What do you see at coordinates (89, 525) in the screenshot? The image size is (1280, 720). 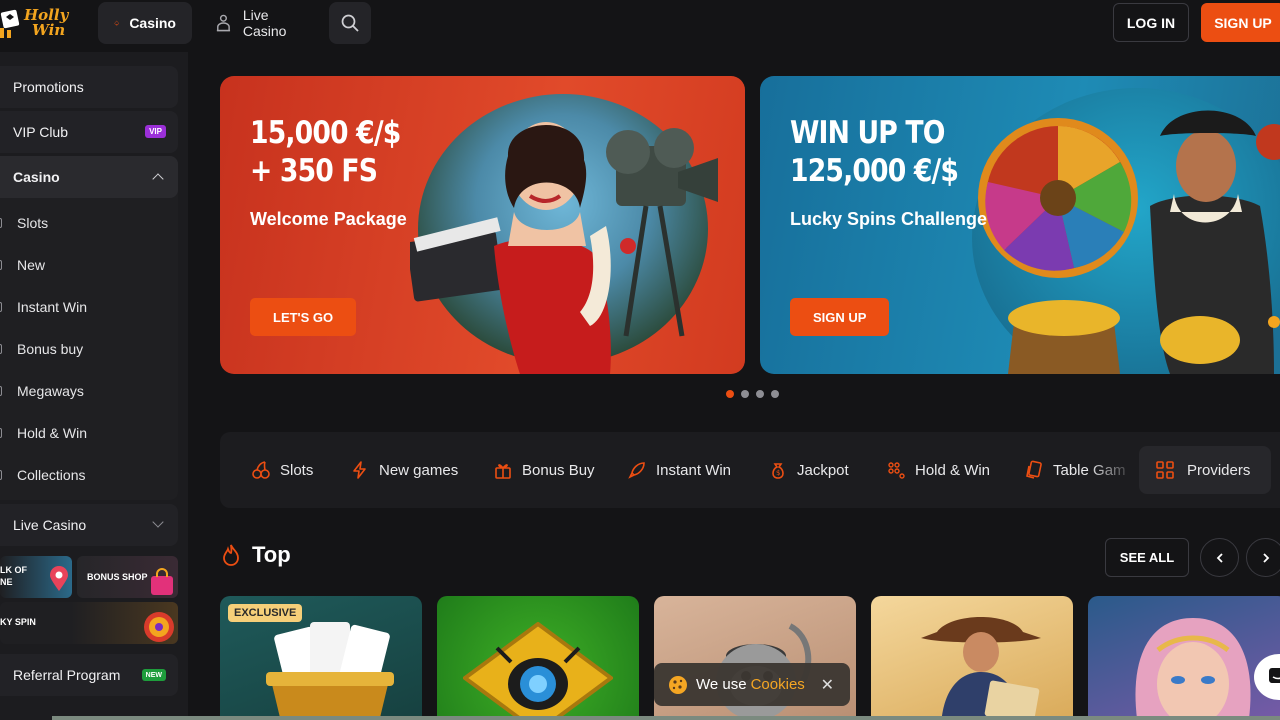 I see `sidebar-item-live-casino: Live Casino` at bounding box center [89, 525].